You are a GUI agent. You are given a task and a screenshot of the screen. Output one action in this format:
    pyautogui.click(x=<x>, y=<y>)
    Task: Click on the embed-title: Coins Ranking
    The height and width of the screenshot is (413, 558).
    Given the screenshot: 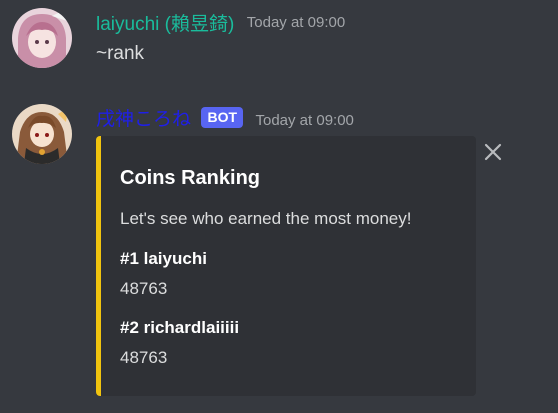 What is the action you would take?
    pyautogui.click(x=190, y=178)
    